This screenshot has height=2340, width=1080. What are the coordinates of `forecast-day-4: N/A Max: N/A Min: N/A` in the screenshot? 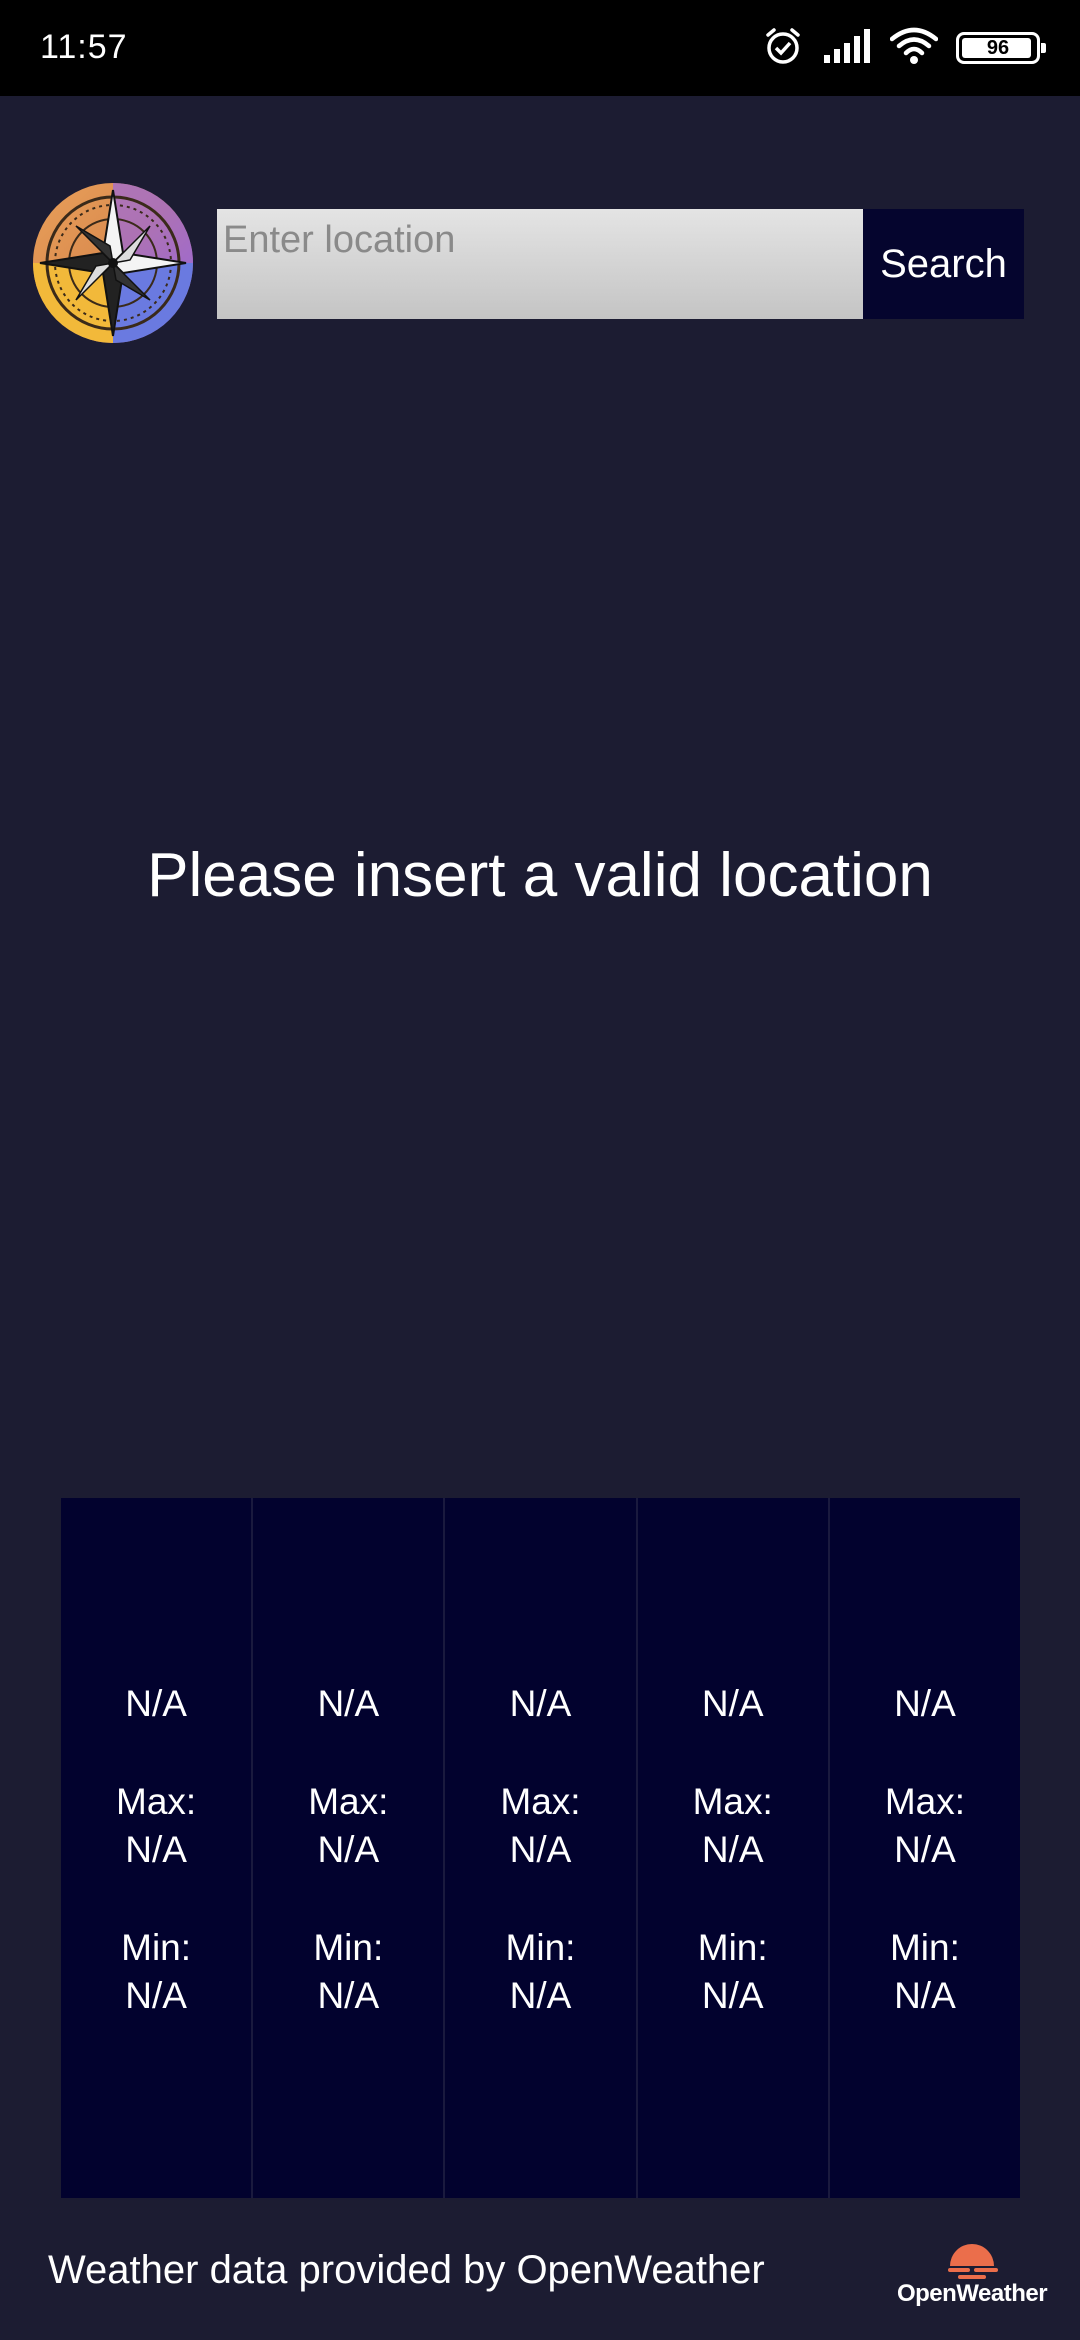 It's located at (734, 1848).